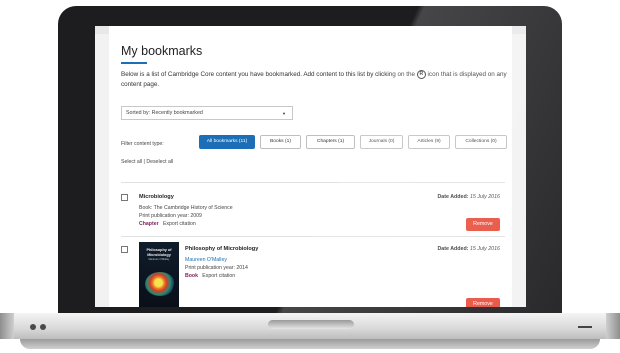  Describe the element at coordinates (280, 142) in the screenshot. I see `filter-books-button: Books (1)` at that location.